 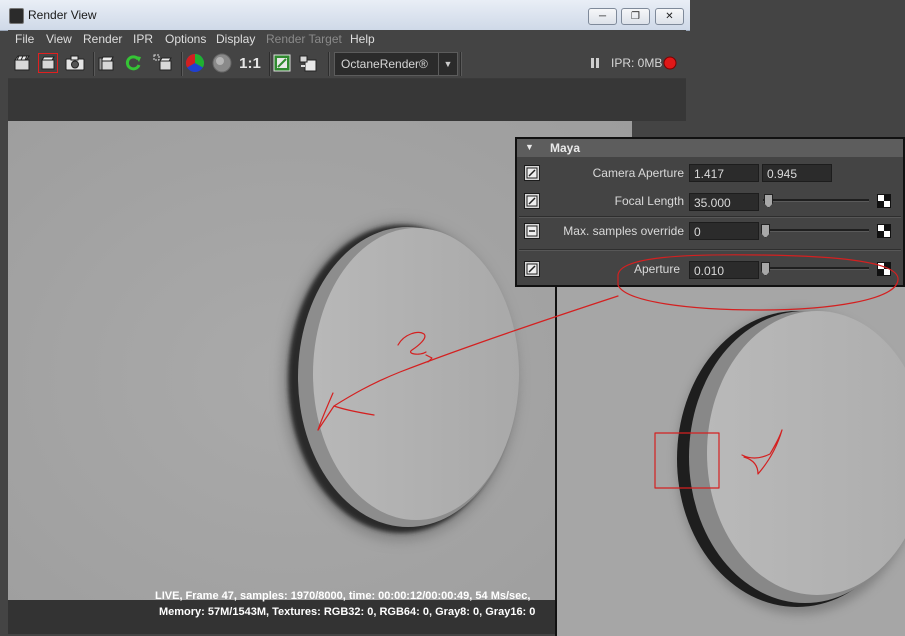 I want to click on redo-render-button, so click(x=22, y=63).